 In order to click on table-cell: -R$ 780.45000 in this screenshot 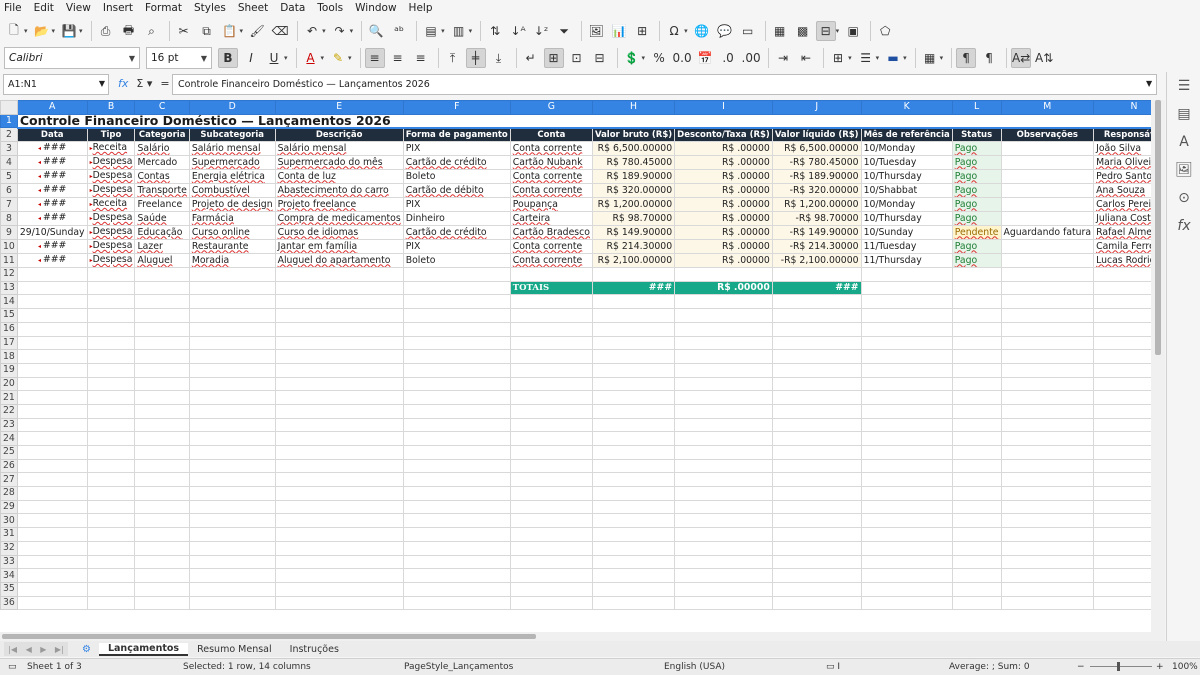, I will do `click(816, 163)`.